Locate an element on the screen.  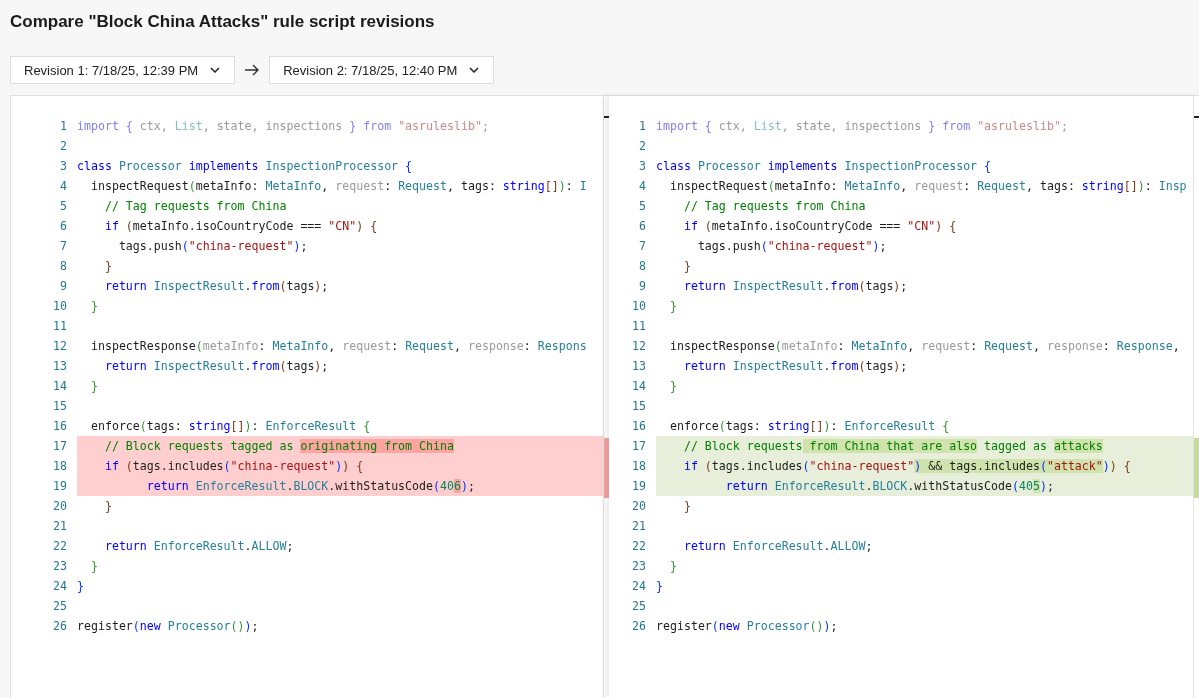
code-line: inspectRequest(metaInfo: MetaInfo, request: Request, tags: string[]): Insp is located at coordinates (928, 186).